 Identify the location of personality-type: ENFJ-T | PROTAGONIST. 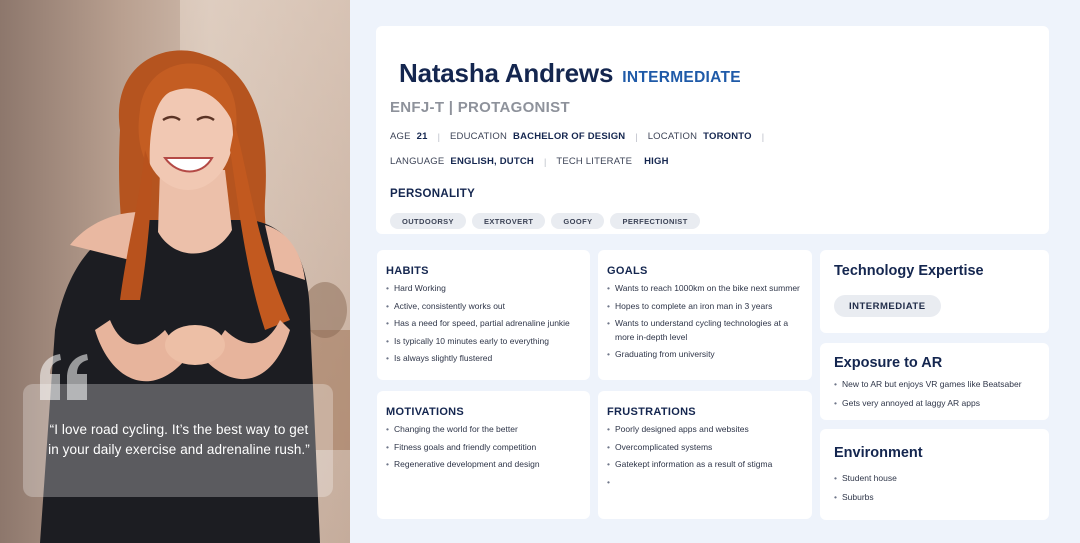
(480, 107).